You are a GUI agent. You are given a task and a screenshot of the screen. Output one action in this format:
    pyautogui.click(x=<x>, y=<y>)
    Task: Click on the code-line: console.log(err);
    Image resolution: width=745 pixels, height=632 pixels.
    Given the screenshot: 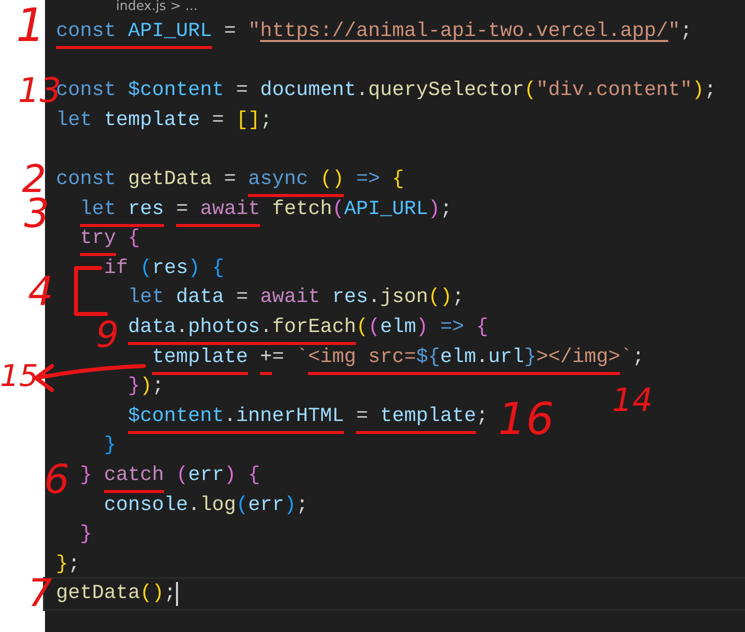 What is the action you would take?
    pyautogui.click(x=206, y=505)
    